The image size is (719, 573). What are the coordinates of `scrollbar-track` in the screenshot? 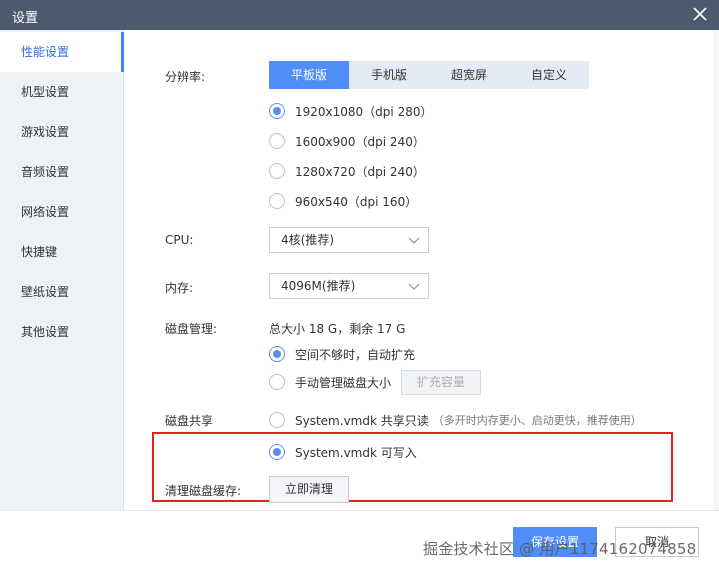 It's located at (716, 270).